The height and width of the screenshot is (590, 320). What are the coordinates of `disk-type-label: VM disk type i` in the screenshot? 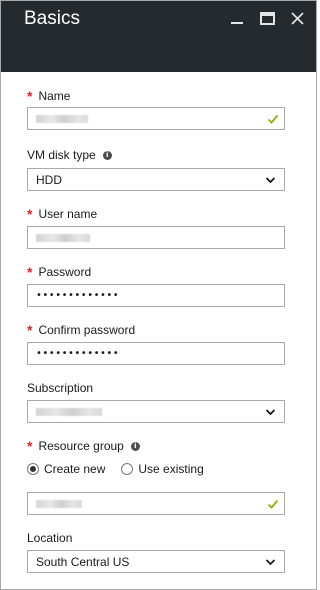 It's located at (69, 155).